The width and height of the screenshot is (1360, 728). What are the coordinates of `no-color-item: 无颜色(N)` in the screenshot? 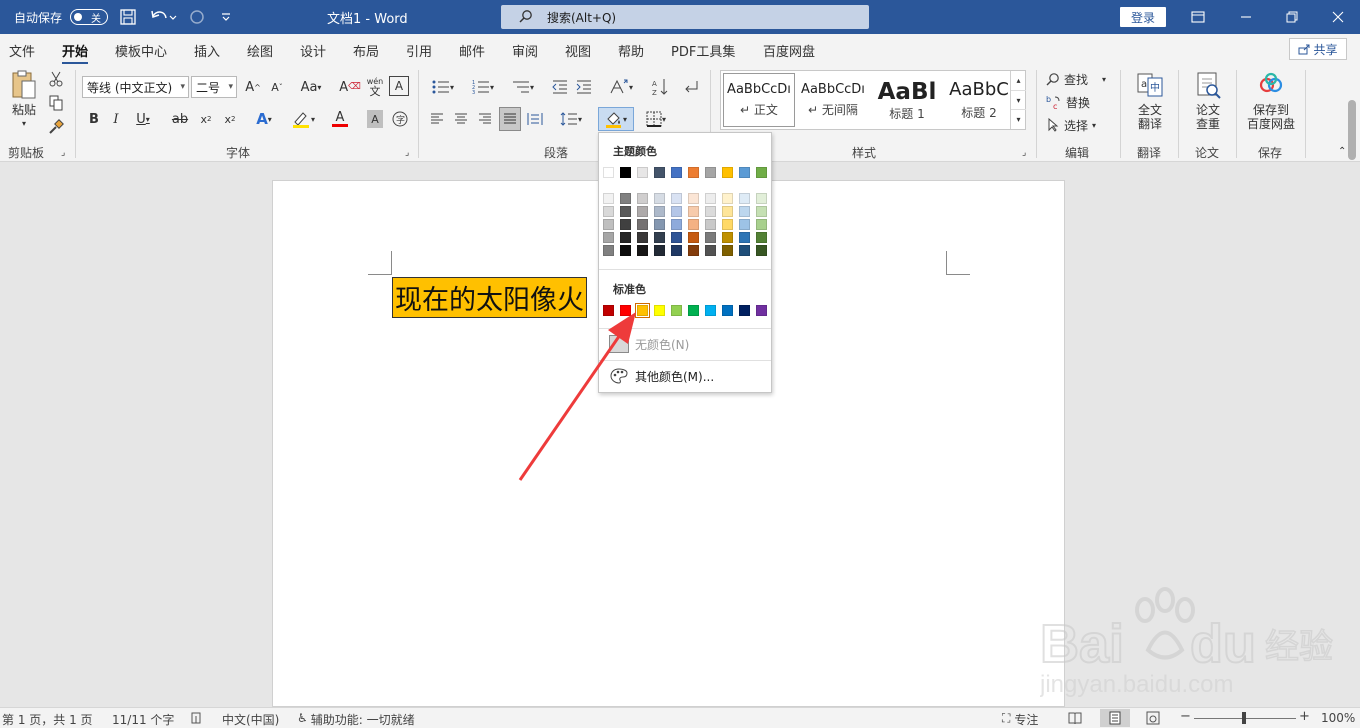 It's located at (649, 344).